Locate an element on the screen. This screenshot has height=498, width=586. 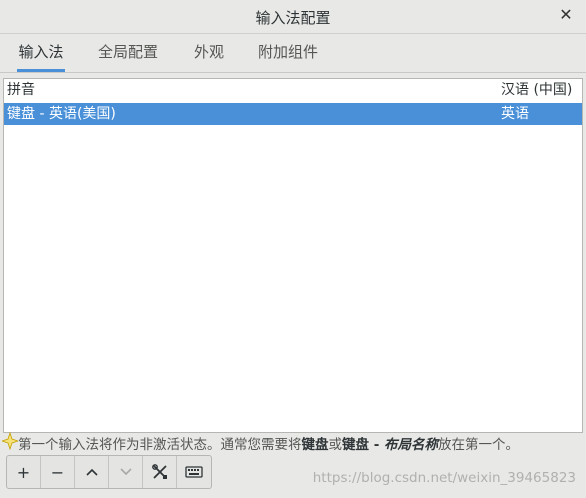
chevron-up-icon is located at coordinates (91, 472).